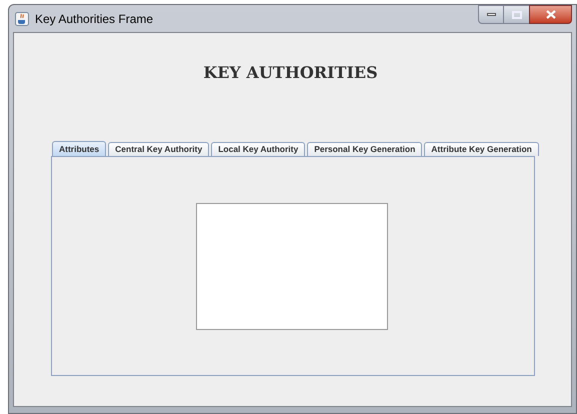  Describe the element at coordinates (94, 19) in the screenshot. I see `window-title: Key Authorities Frame` at that location.